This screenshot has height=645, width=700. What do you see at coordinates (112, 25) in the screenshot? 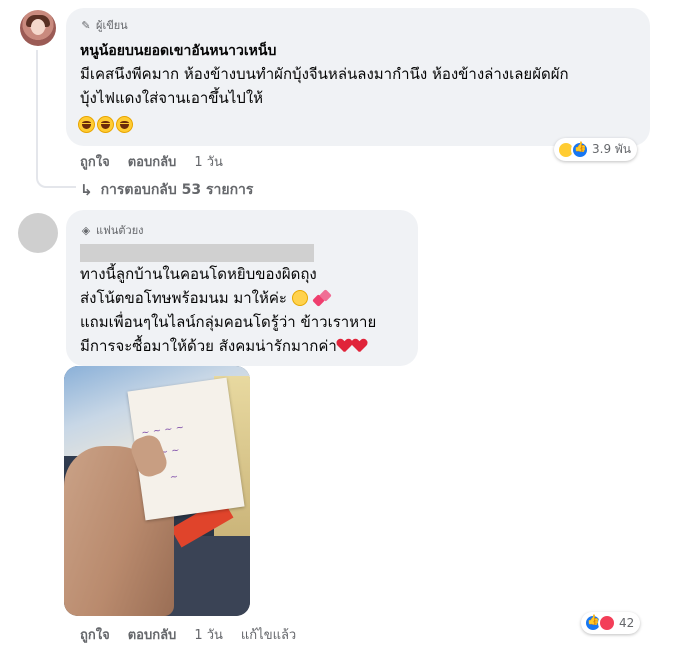
I see `author-badge-label: ผู้เขียน` at bounding box center [112, 25].